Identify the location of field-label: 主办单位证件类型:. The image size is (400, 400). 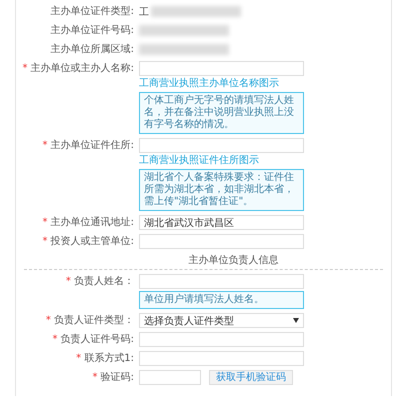
(92, 11).